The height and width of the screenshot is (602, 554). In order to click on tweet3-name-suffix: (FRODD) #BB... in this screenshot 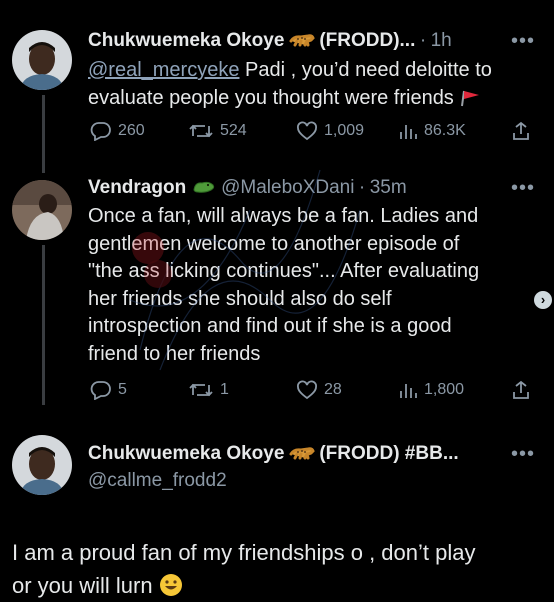, I will do `click(389, 453)`.